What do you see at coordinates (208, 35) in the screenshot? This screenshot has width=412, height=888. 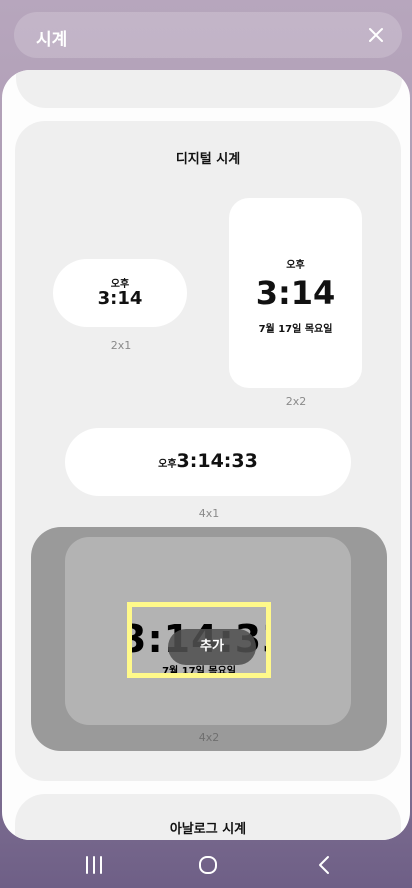 I see `header-bar: 시계` at bounding box center [208, 35].